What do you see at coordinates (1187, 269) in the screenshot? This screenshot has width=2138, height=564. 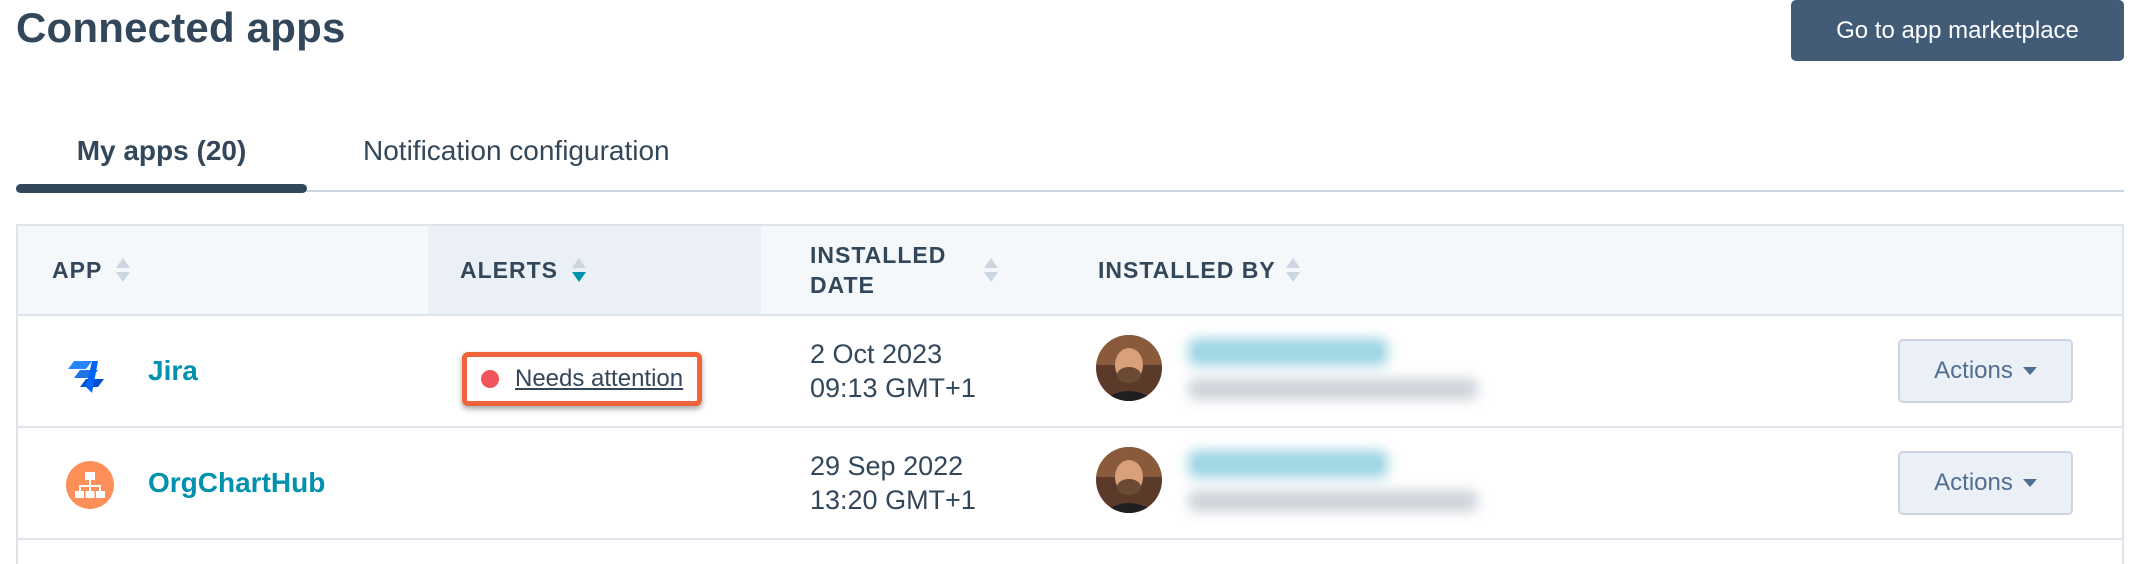 I see `column-header-installed-by-label: INSTALLED BY` at bounding box center [1187, 269].